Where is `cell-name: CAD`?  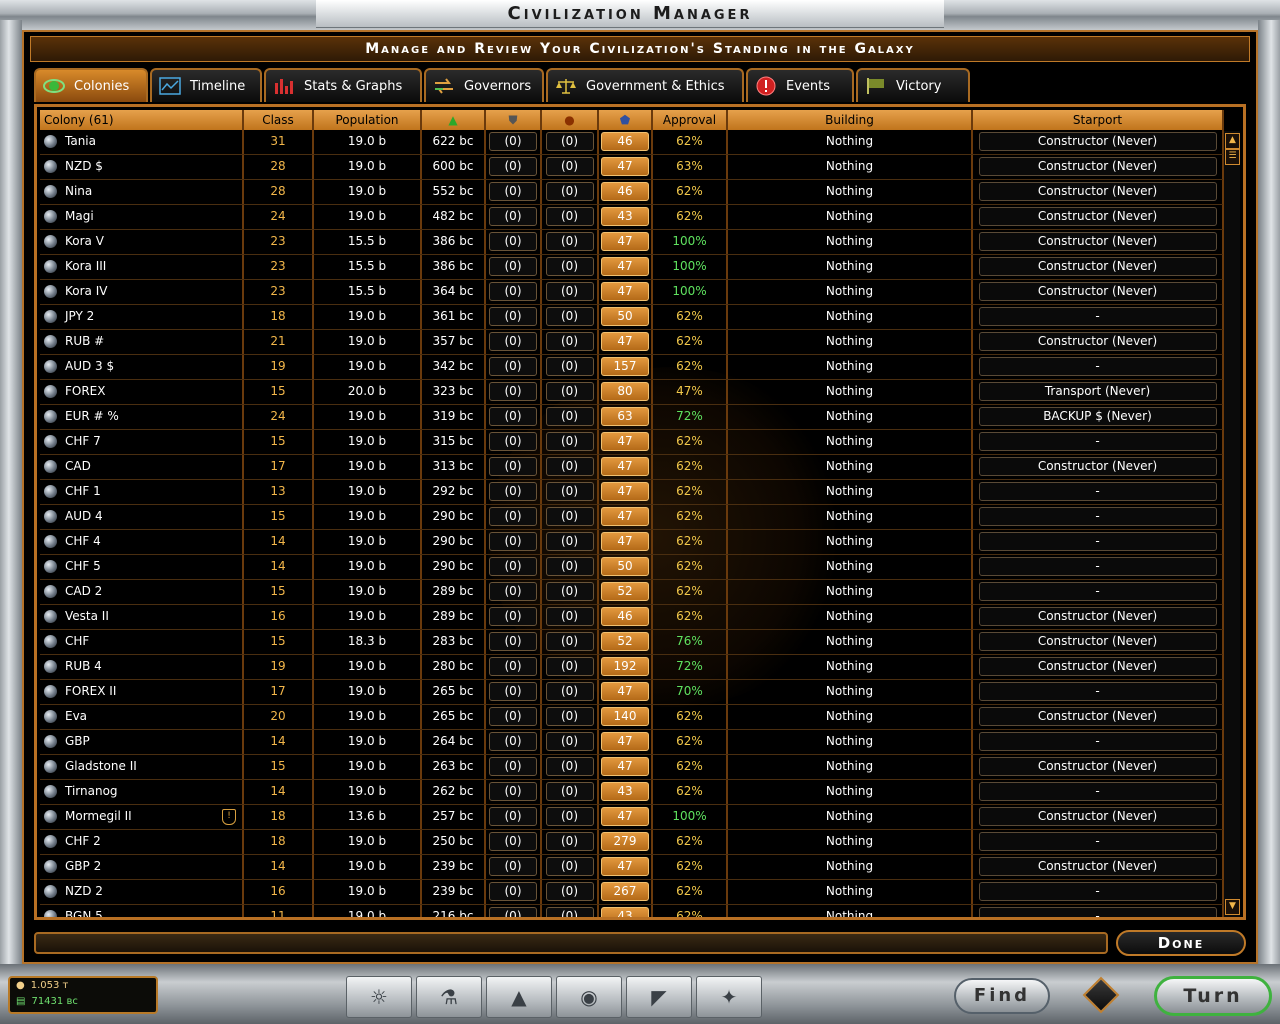
cell-name: CAD is located at coordinates (142, 467).